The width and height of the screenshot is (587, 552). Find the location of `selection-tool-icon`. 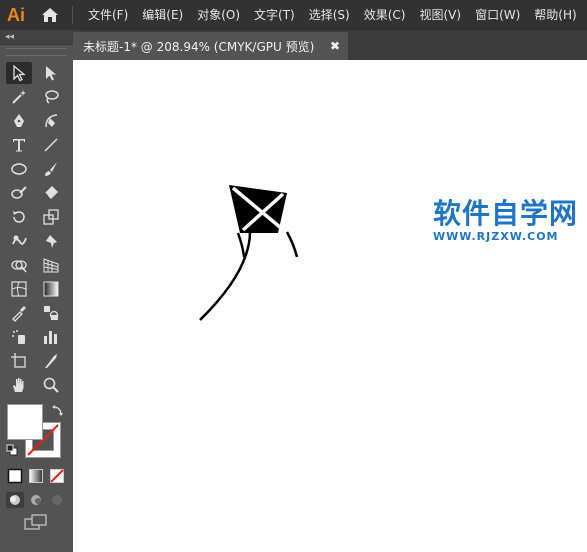

selection-tool-icon is located at coordinates (19, 73).